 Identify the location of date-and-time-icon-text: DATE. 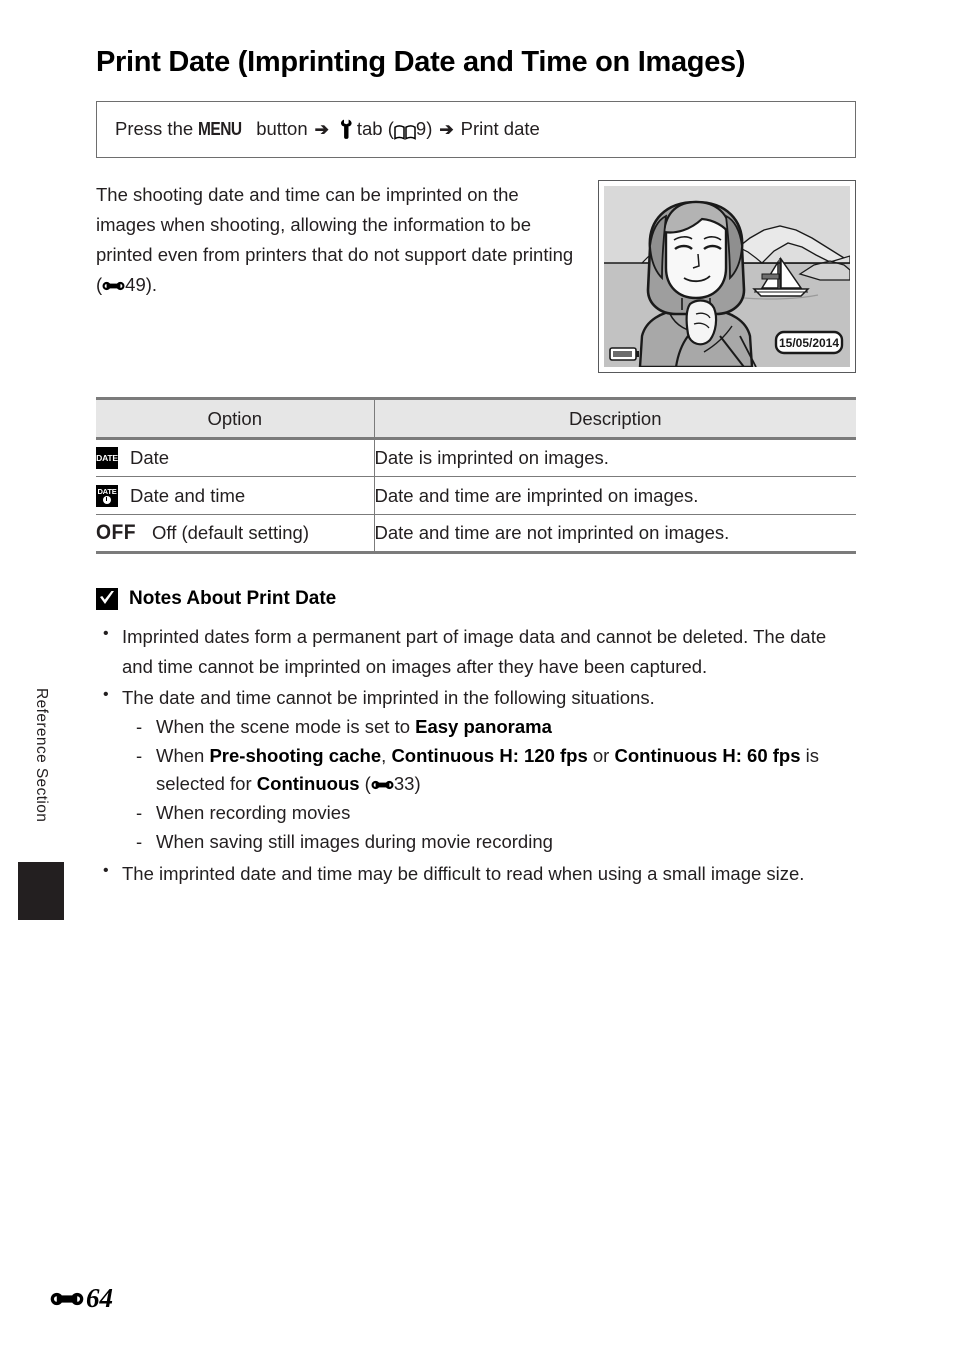
(107, 491).